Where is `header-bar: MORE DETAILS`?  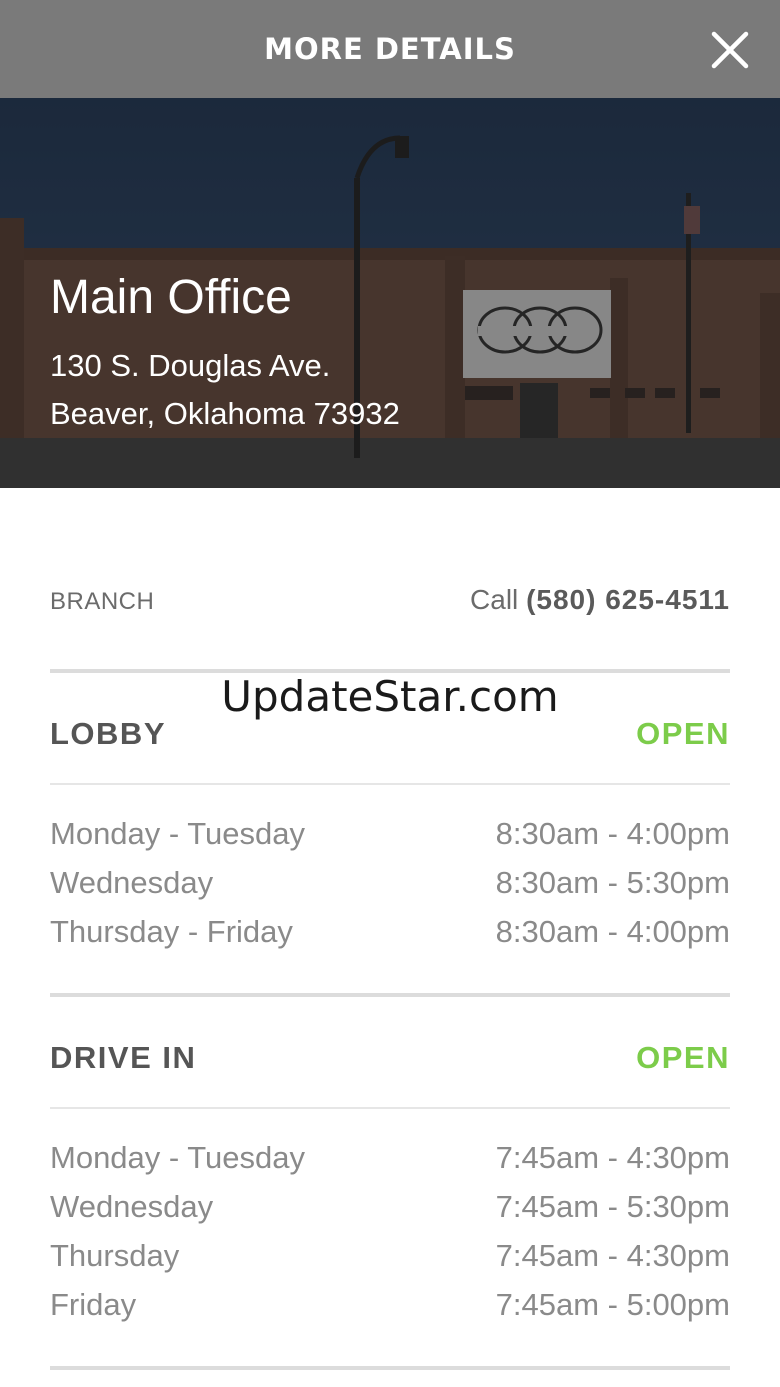
header-bar: MORE DETAILS is located at coordinates (390, 49).